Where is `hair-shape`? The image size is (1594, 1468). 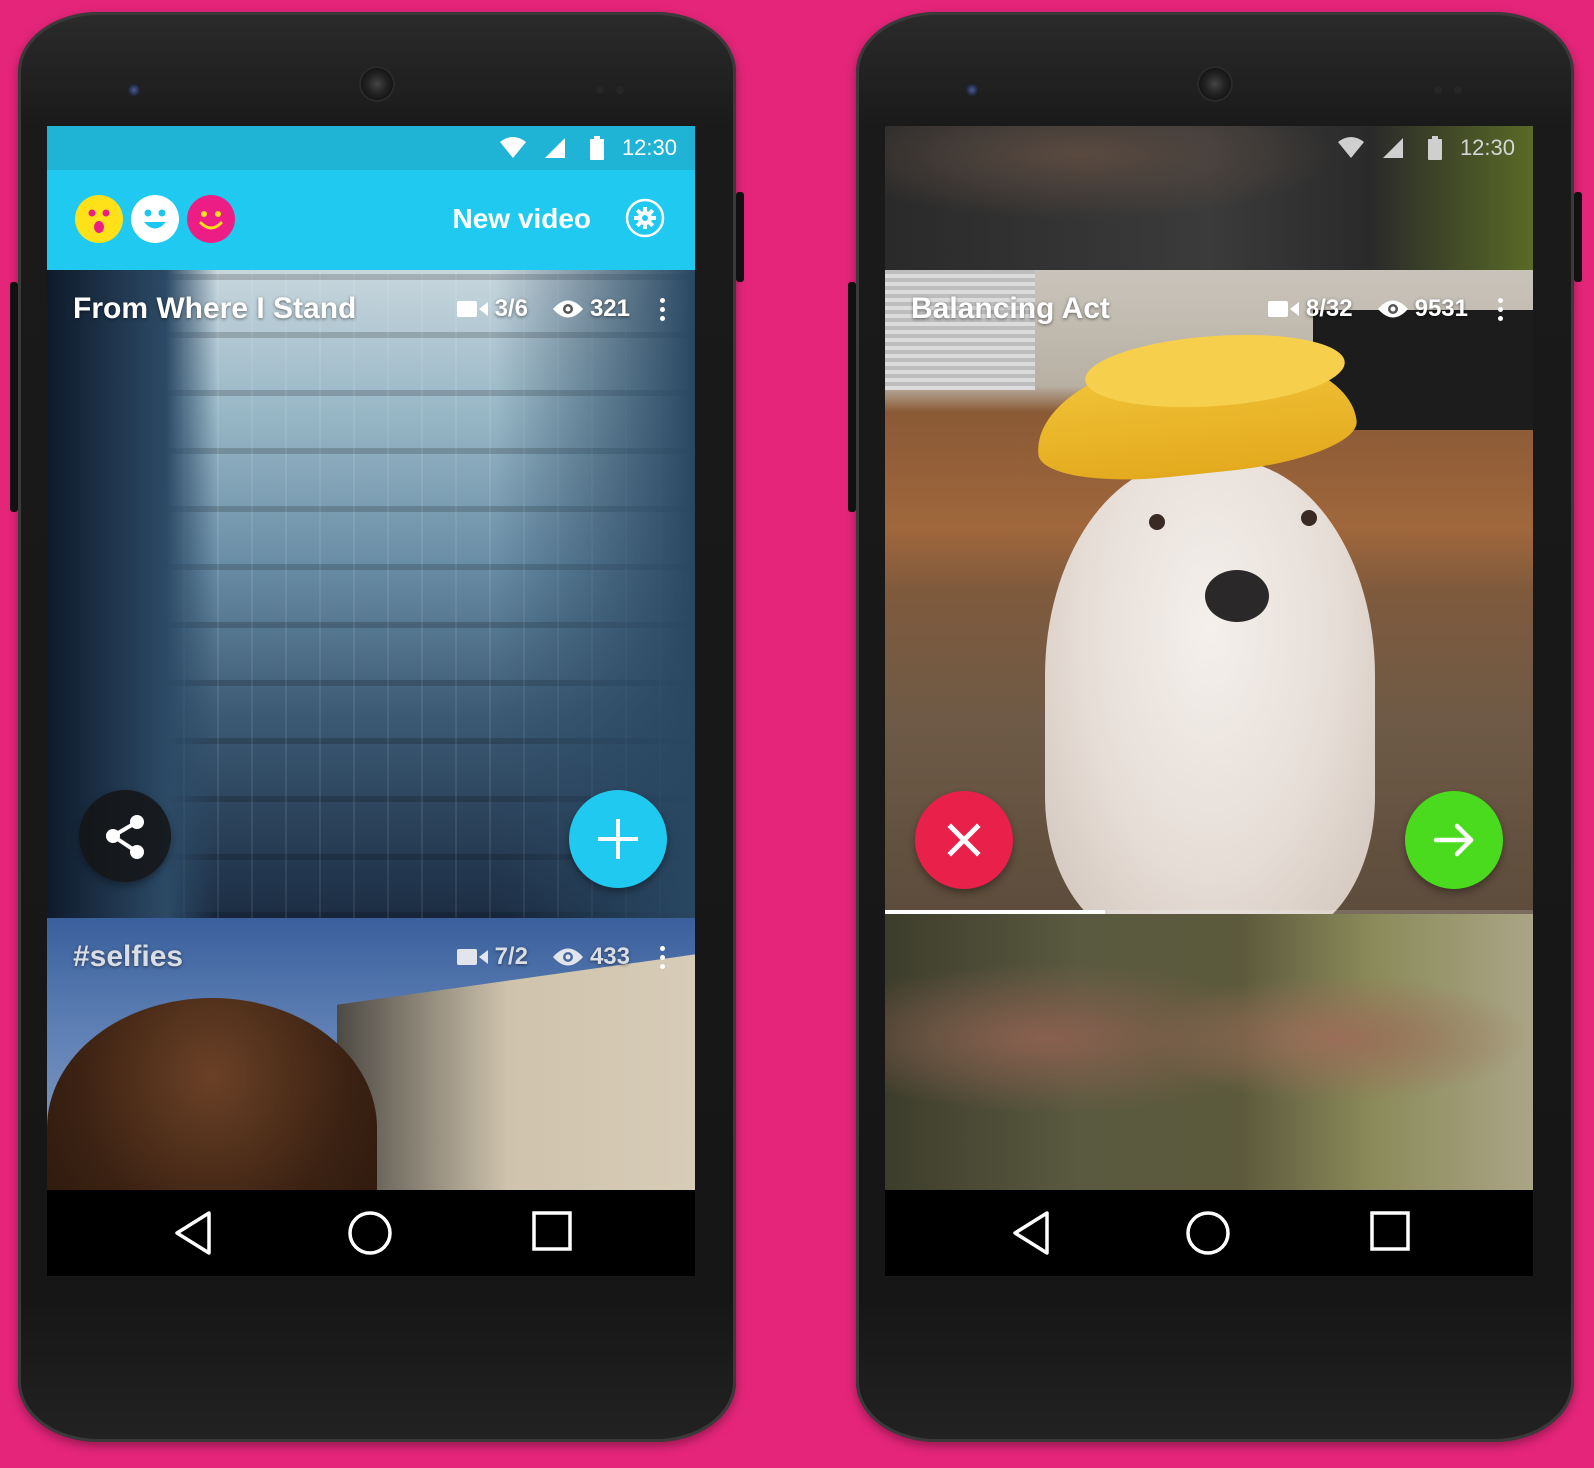
hair-shape is located at coordinates (212, 1094).